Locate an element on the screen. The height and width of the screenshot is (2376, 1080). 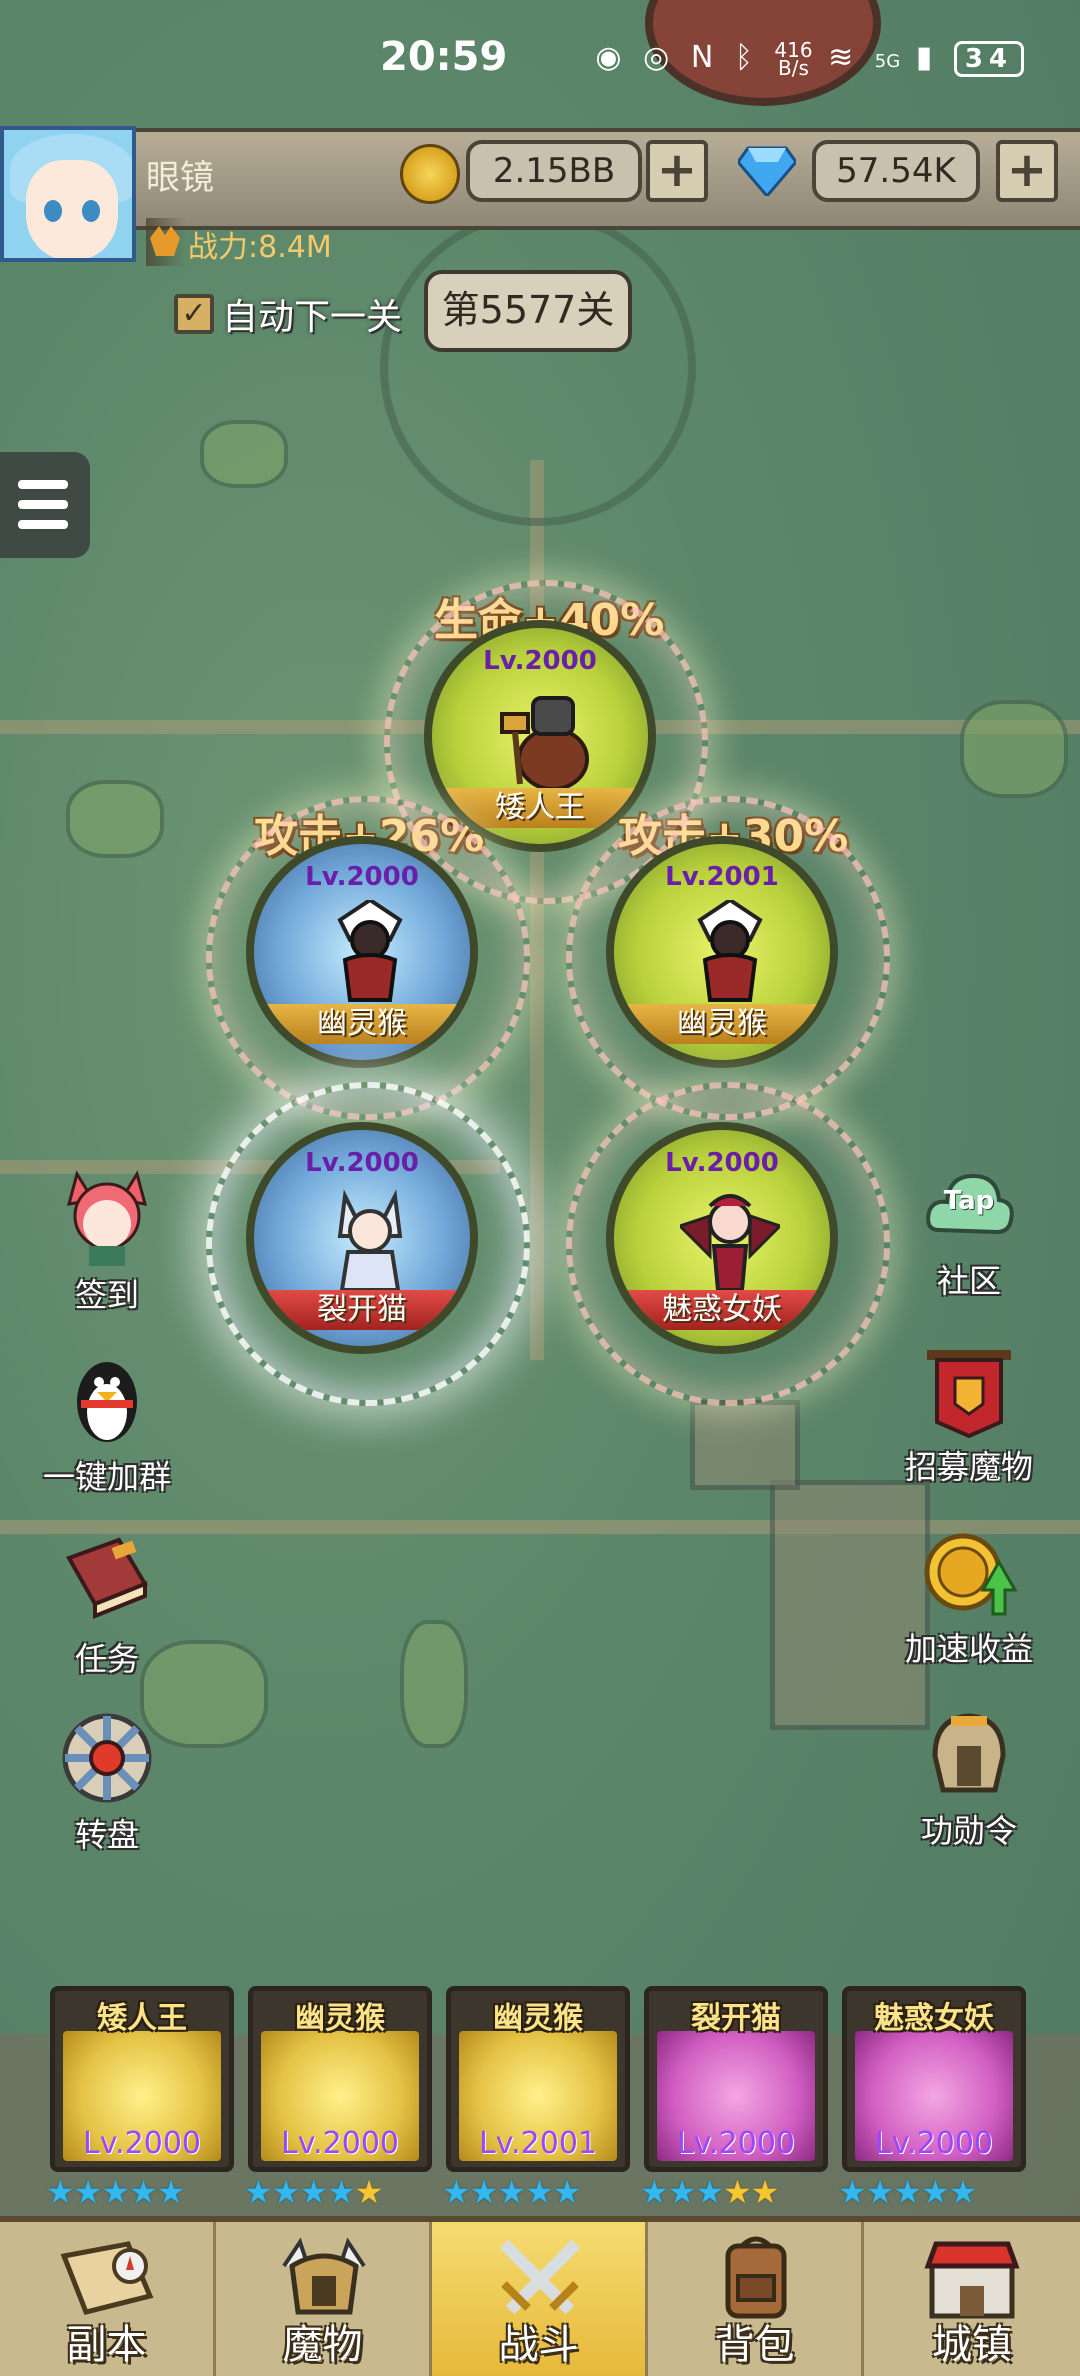
recruit-monster-button: 招募魔物 is located at coordinates (969, 1415).